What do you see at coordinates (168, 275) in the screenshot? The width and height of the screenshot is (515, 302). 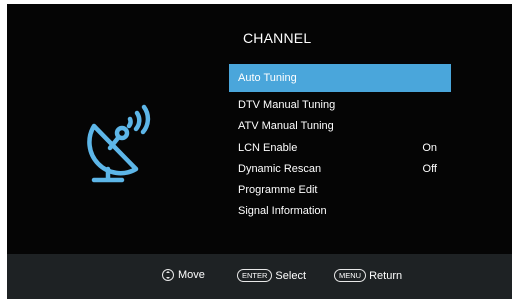 I see `up-down-arrows-icon` at bounding box center [168, 275].